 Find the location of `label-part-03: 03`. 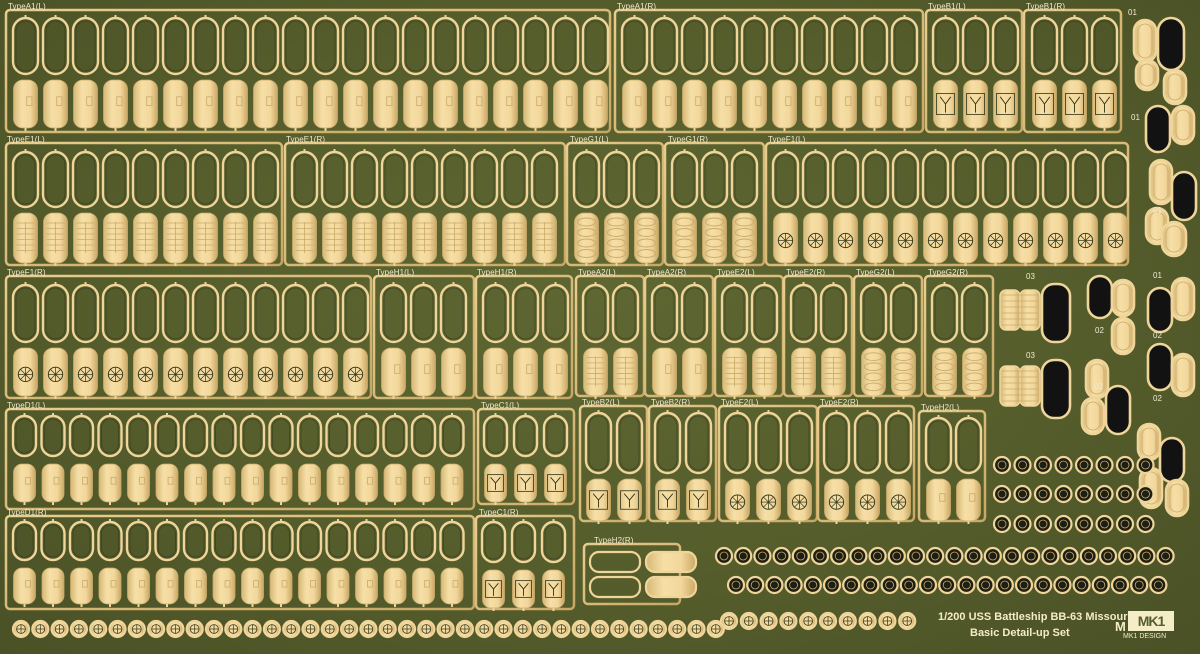

label-part-03: 03 is located at coordinates (1031, 276).